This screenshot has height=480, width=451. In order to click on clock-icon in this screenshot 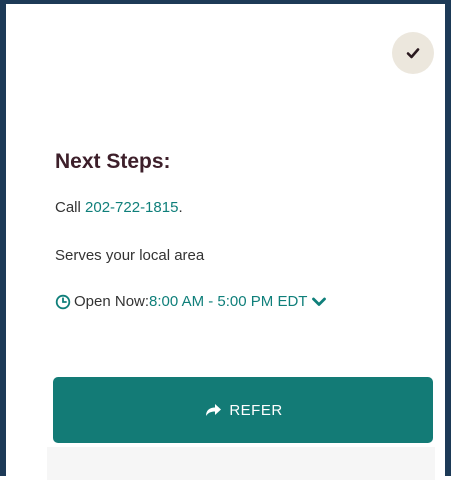, I will do `click(63, 301)`.